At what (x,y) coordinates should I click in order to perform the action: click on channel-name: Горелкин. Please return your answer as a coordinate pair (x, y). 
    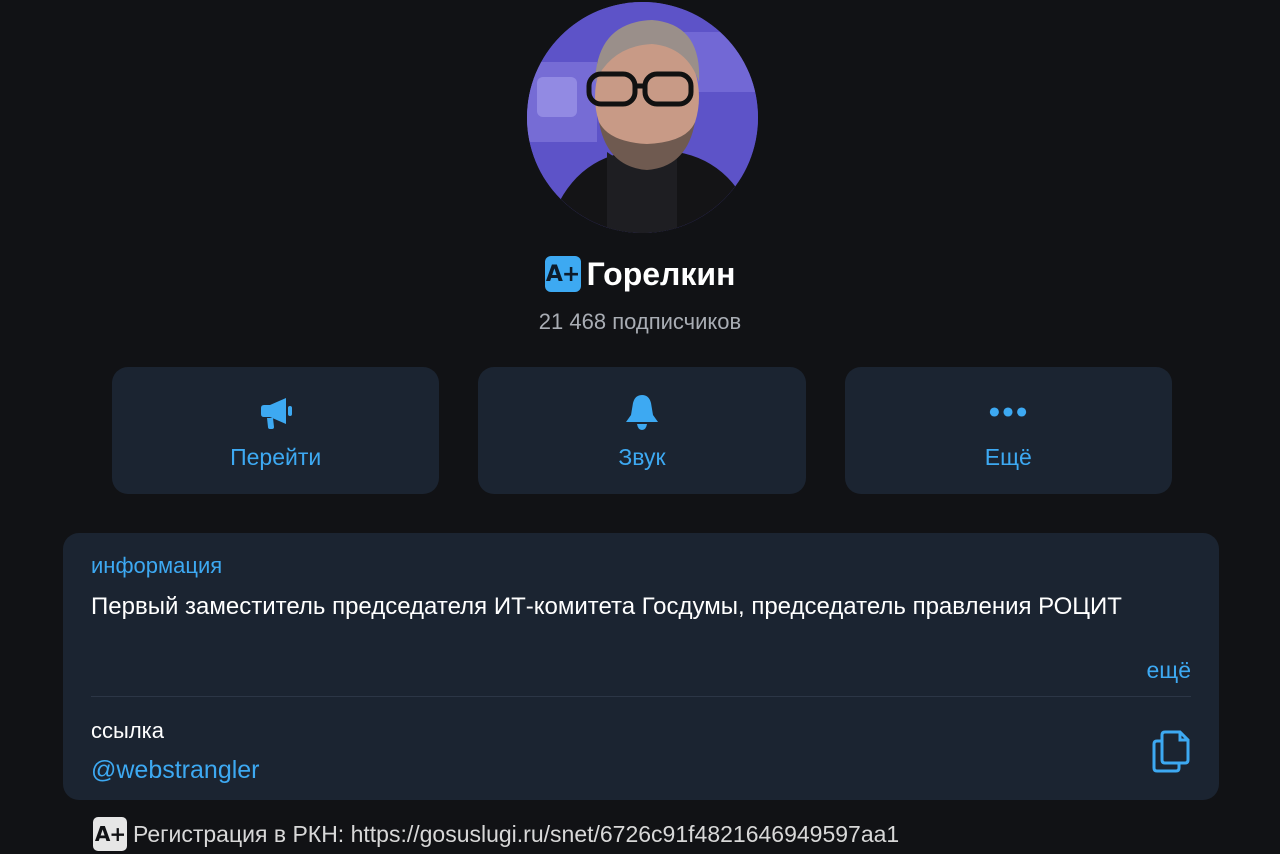
    Looking at the image, I should click on (661, 273).